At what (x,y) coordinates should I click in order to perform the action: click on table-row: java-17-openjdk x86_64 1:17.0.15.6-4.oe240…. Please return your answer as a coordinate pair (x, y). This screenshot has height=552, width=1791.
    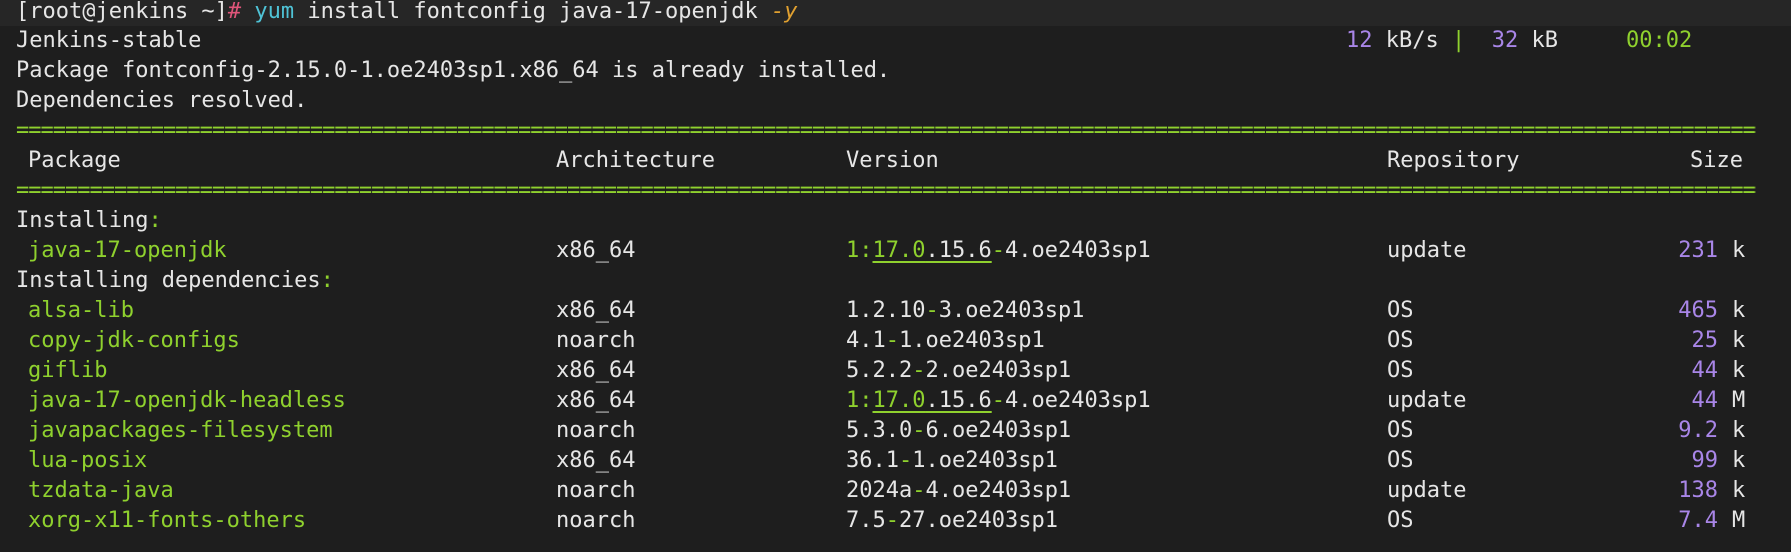
    Looking at the image, I should click on (895, 251).